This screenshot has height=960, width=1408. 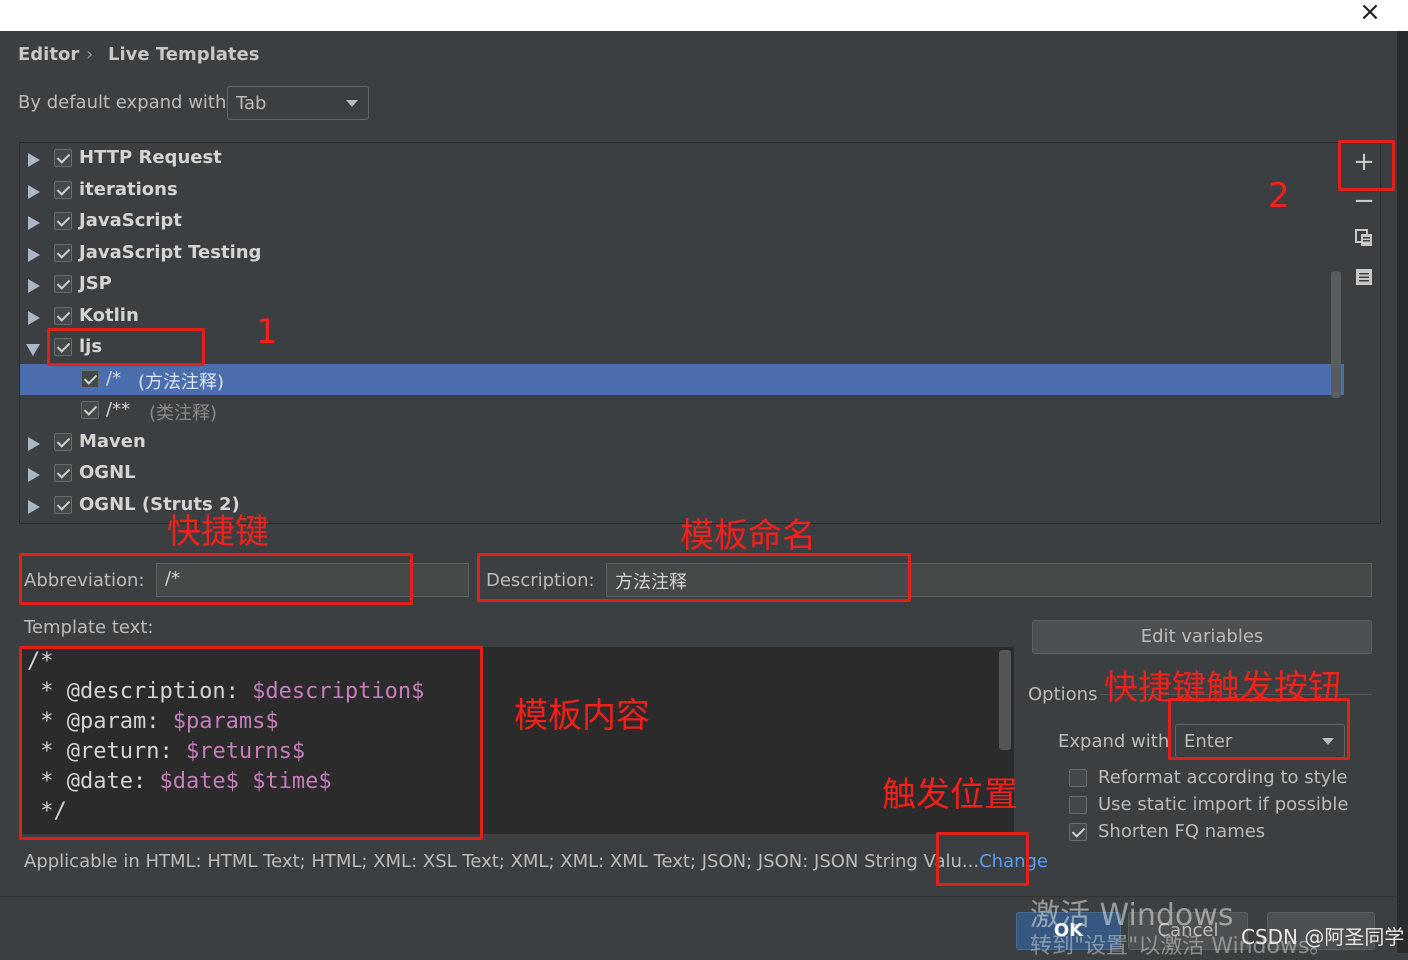 What do you see at coordinates (109, 315) in the screenshot?
I see `tree-item-label: Kotlin` at bounding box center [109, 315].